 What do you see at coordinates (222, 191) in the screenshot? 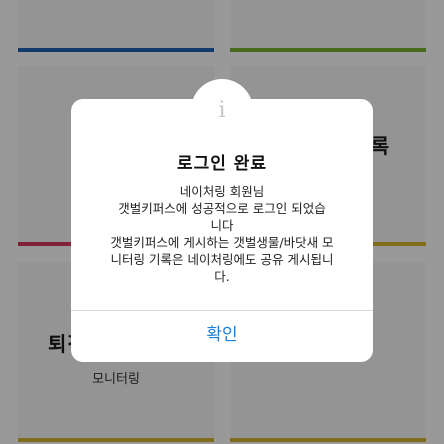
I see `message-line: 네이처링 회원님` at bounding box center [222, 191].